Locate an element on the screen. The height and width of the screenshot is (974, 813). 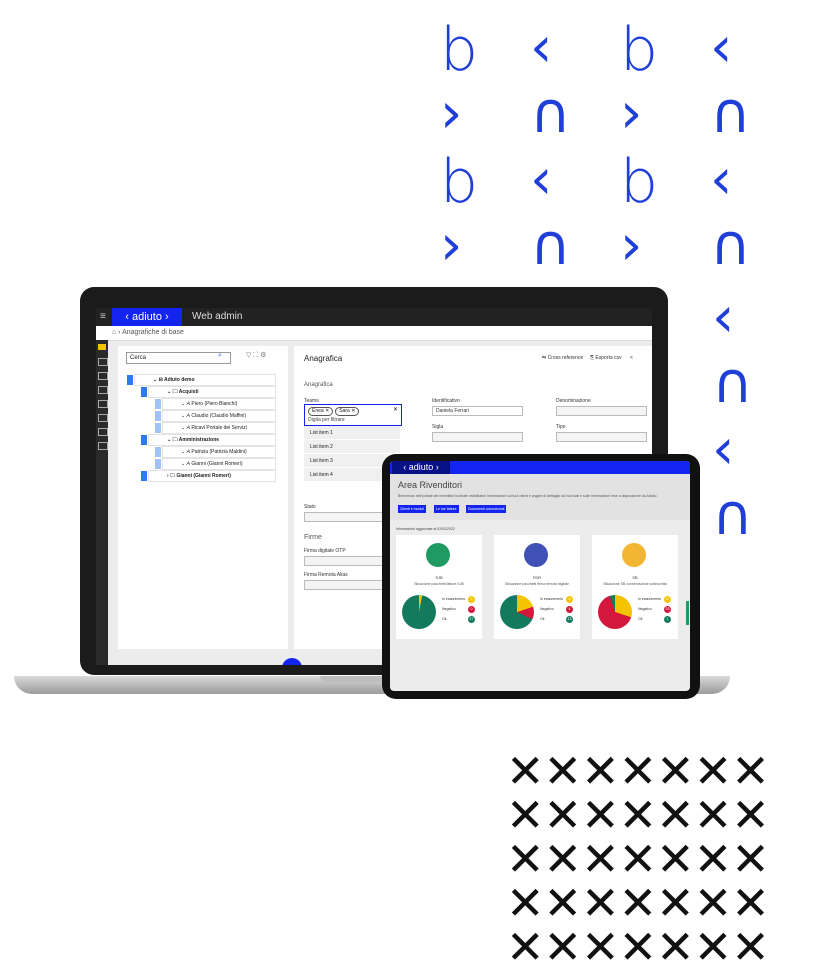
firma-otp-field is located at coordinates (346, 561).